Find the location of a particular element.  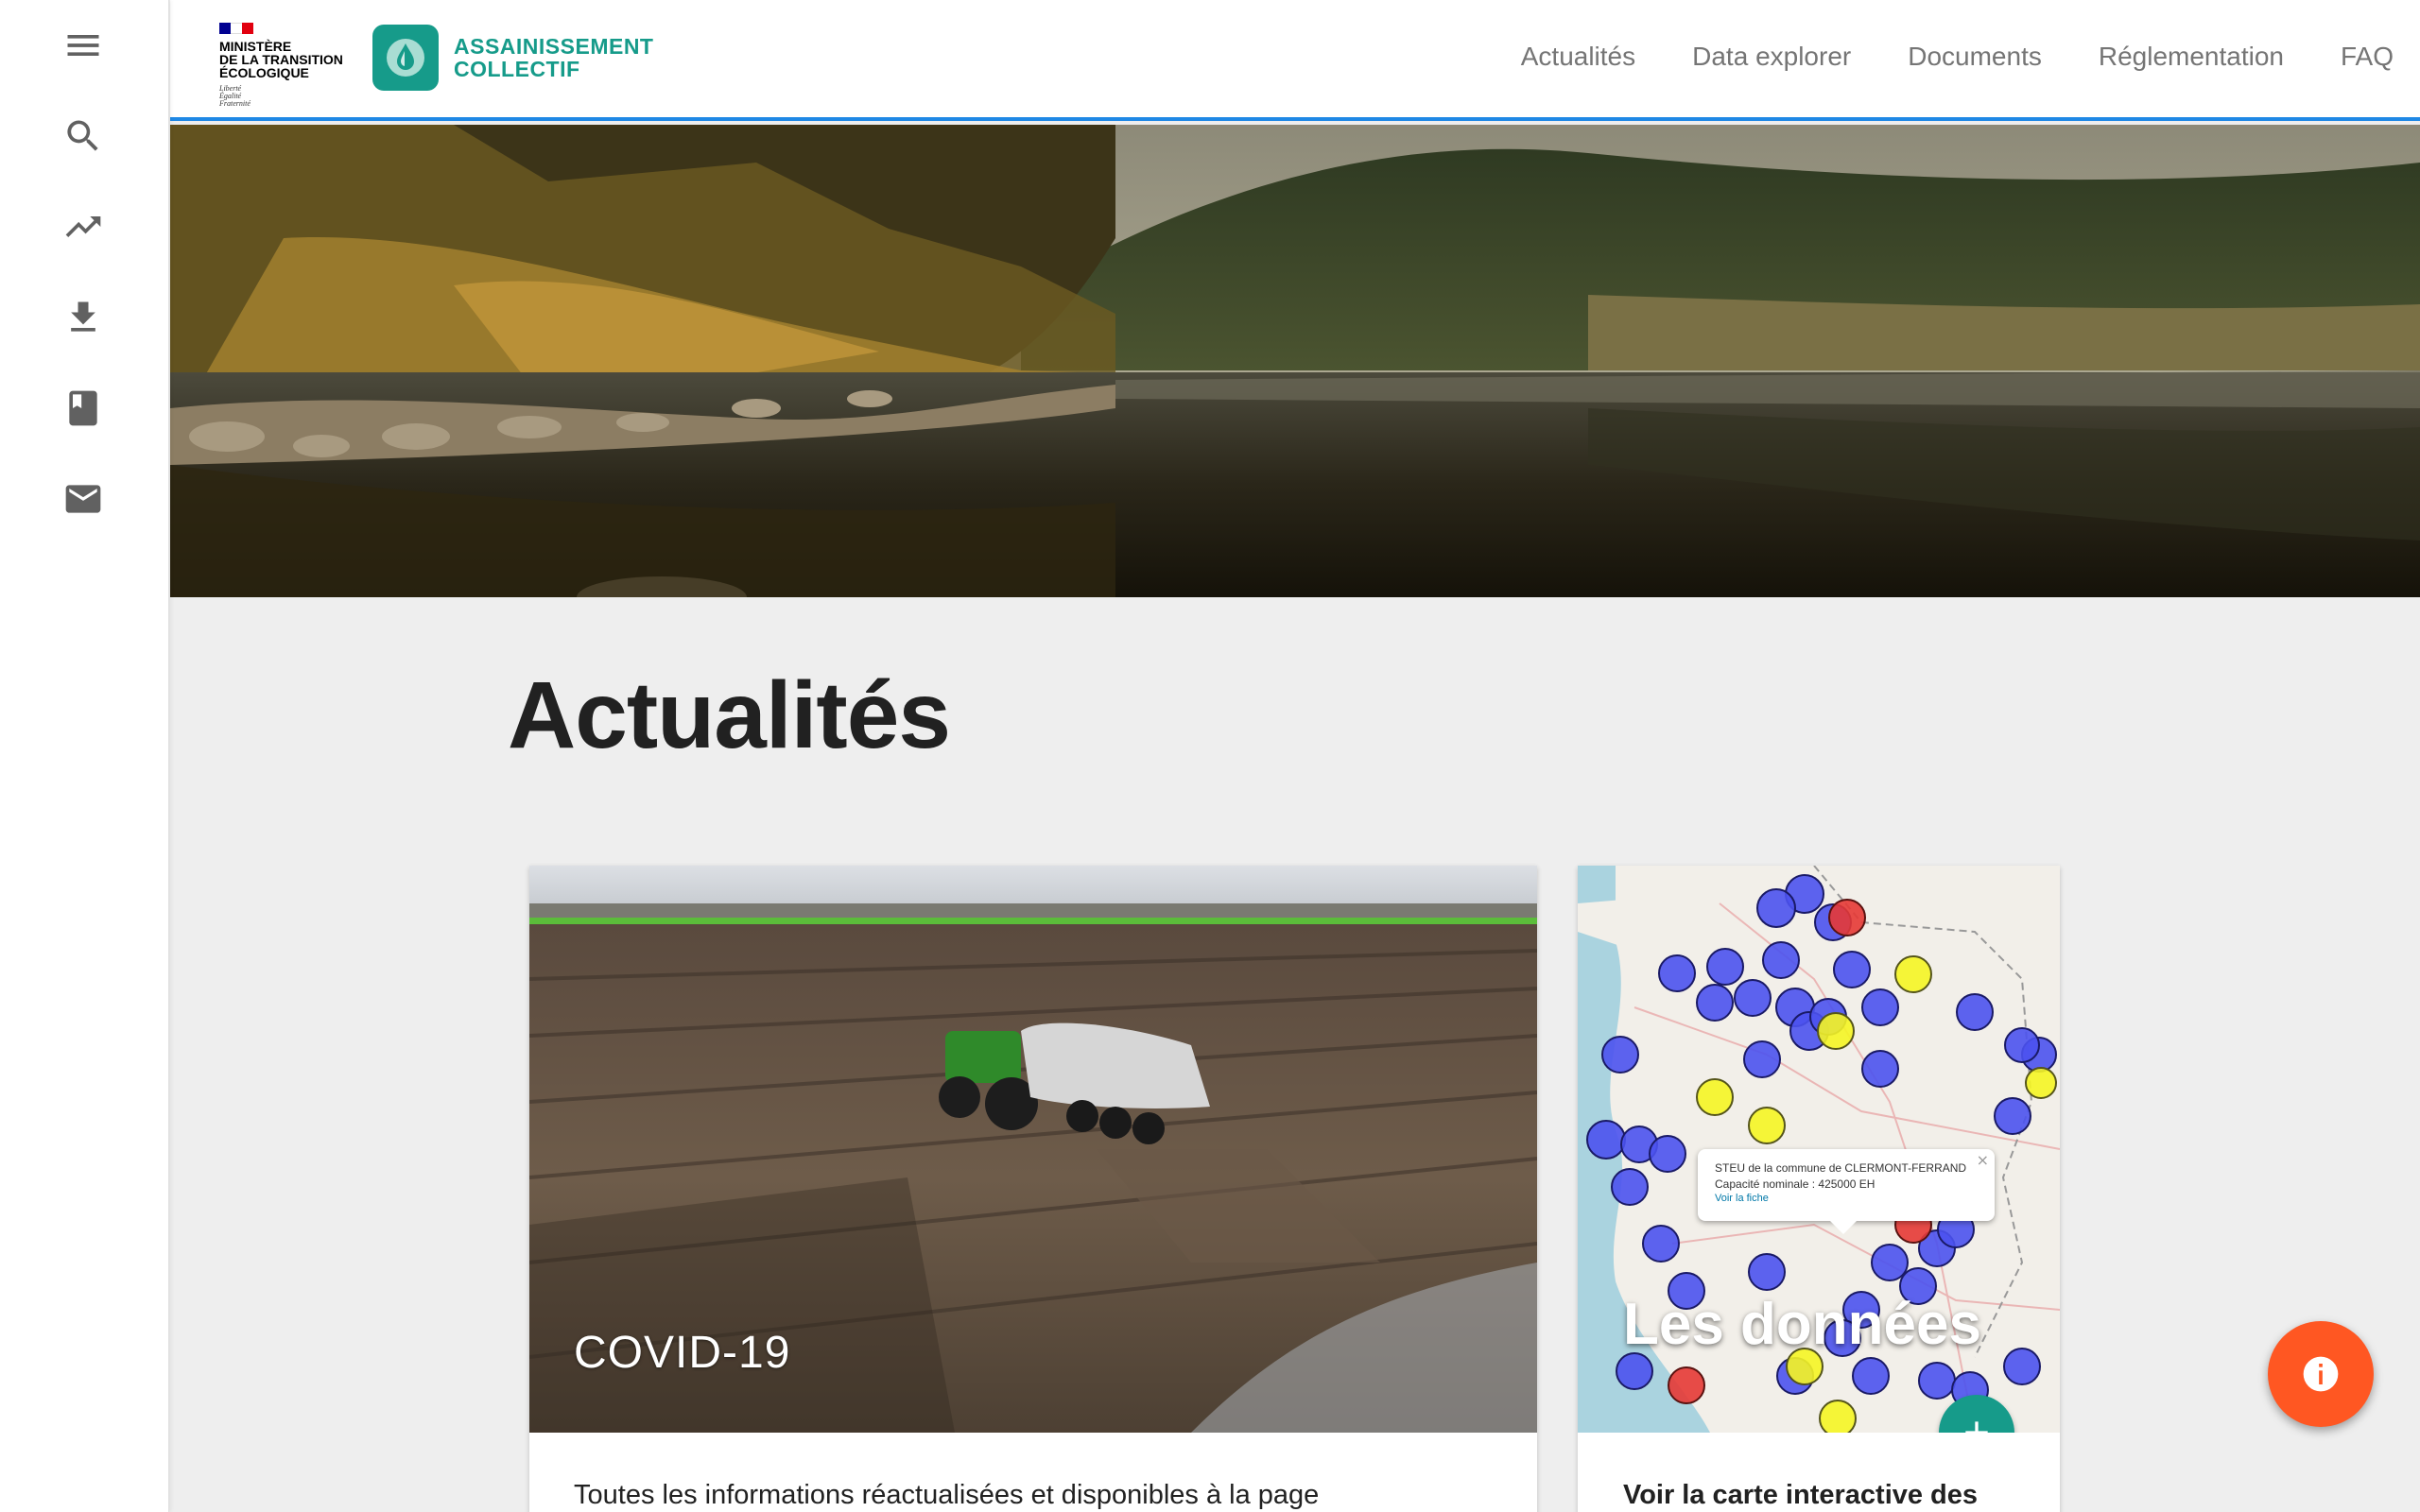

nav-actualites: Actualités is located at coordinates (1578, 57).